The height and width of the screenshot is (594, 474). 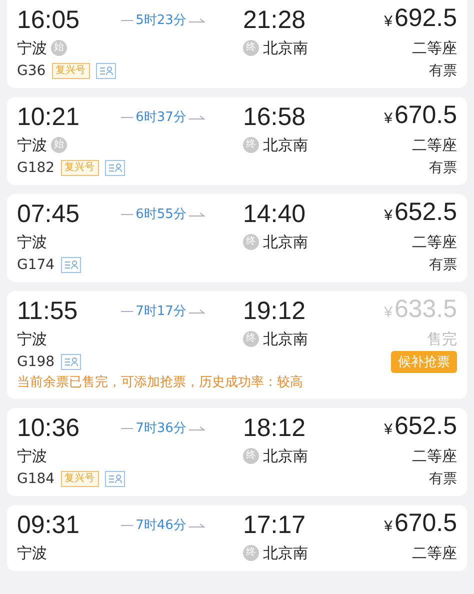 What do you see at coordinates (442, 339) in the screenshot?
I see `seat-class: 售完` at bounding box center [442, 339].